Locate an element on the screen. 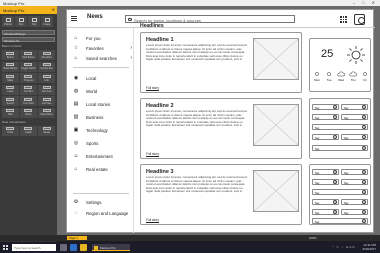  stencil-item: Toggle Switch is located at coordinates (28, 66).